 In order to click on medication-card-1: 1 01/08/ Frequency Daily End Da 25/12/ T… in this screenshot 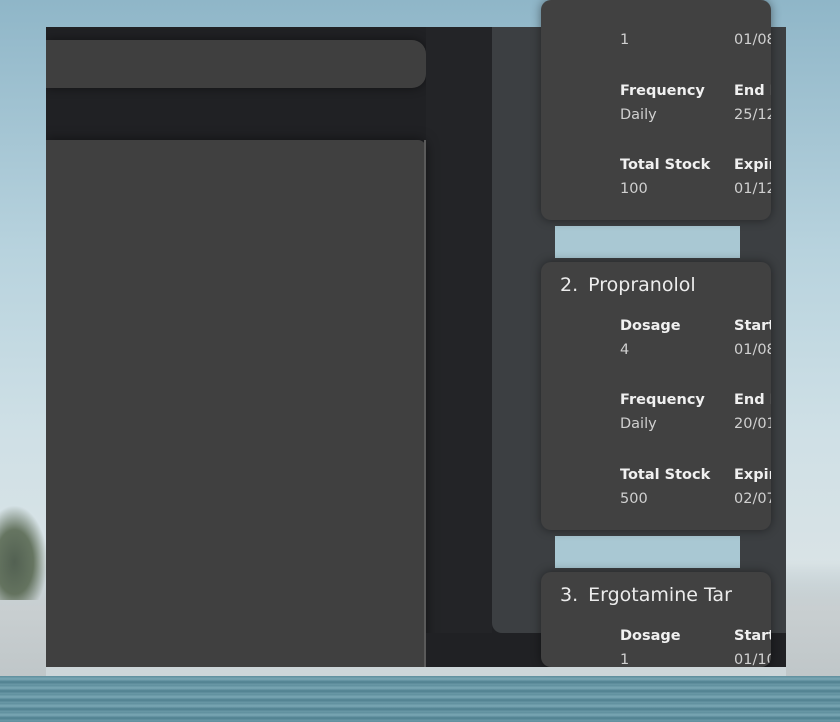, I will do `click(656, 110)`.